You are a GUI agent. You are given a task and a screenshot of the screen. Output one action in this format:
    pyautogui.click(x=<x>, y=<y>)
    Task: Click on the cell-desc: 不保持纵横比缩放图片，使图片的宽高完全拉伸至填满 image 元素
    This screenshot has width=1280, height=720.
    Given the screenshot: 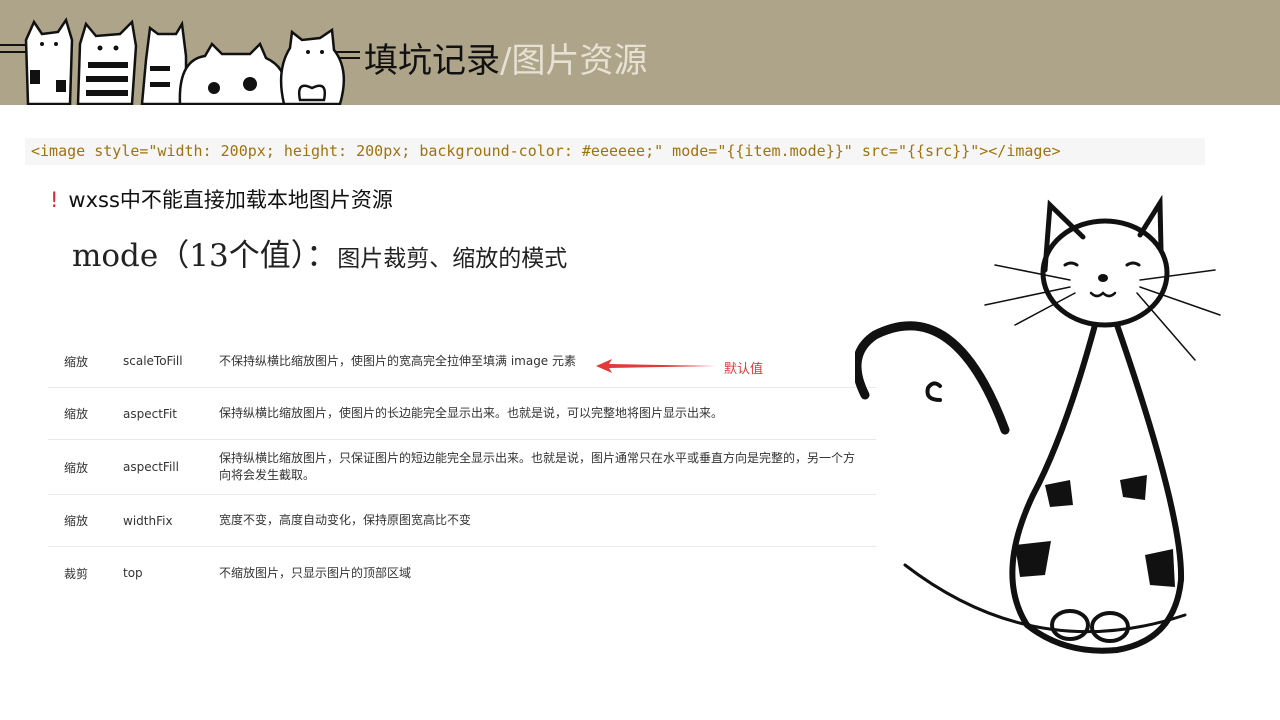 What is the action you would take?
    pyautogui.click(x=398, y=360)
    